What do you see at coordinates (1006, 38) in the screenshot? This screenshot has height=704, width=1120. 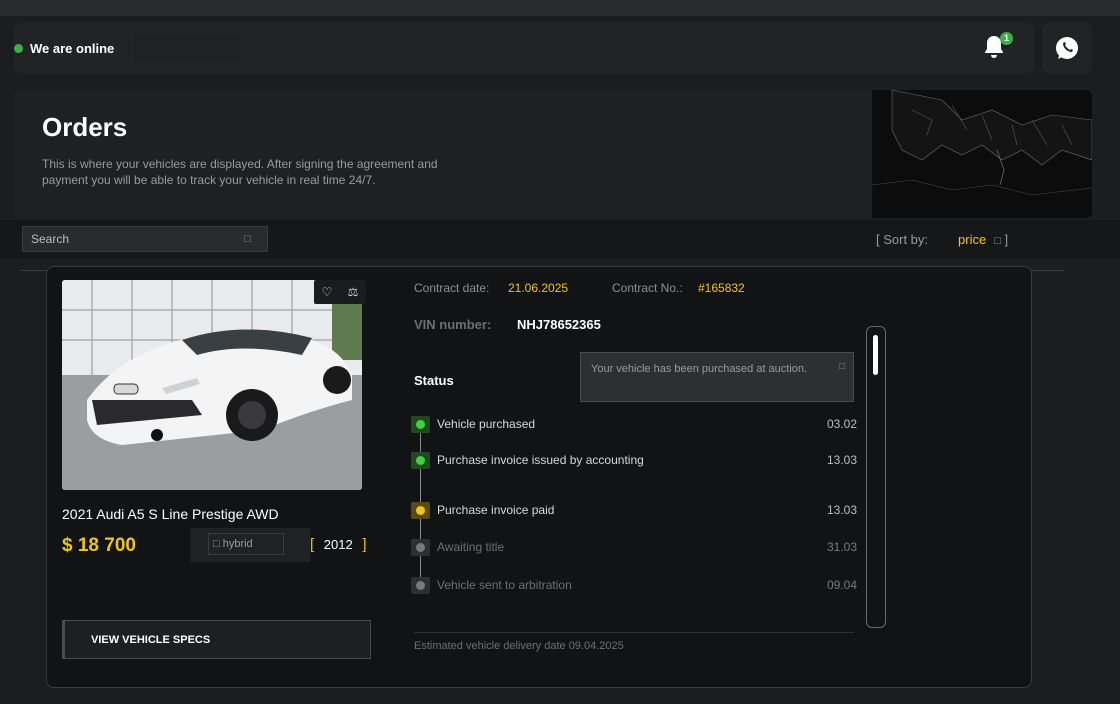 I see `notification-badge: 1` at bounding box center [1006, 38].